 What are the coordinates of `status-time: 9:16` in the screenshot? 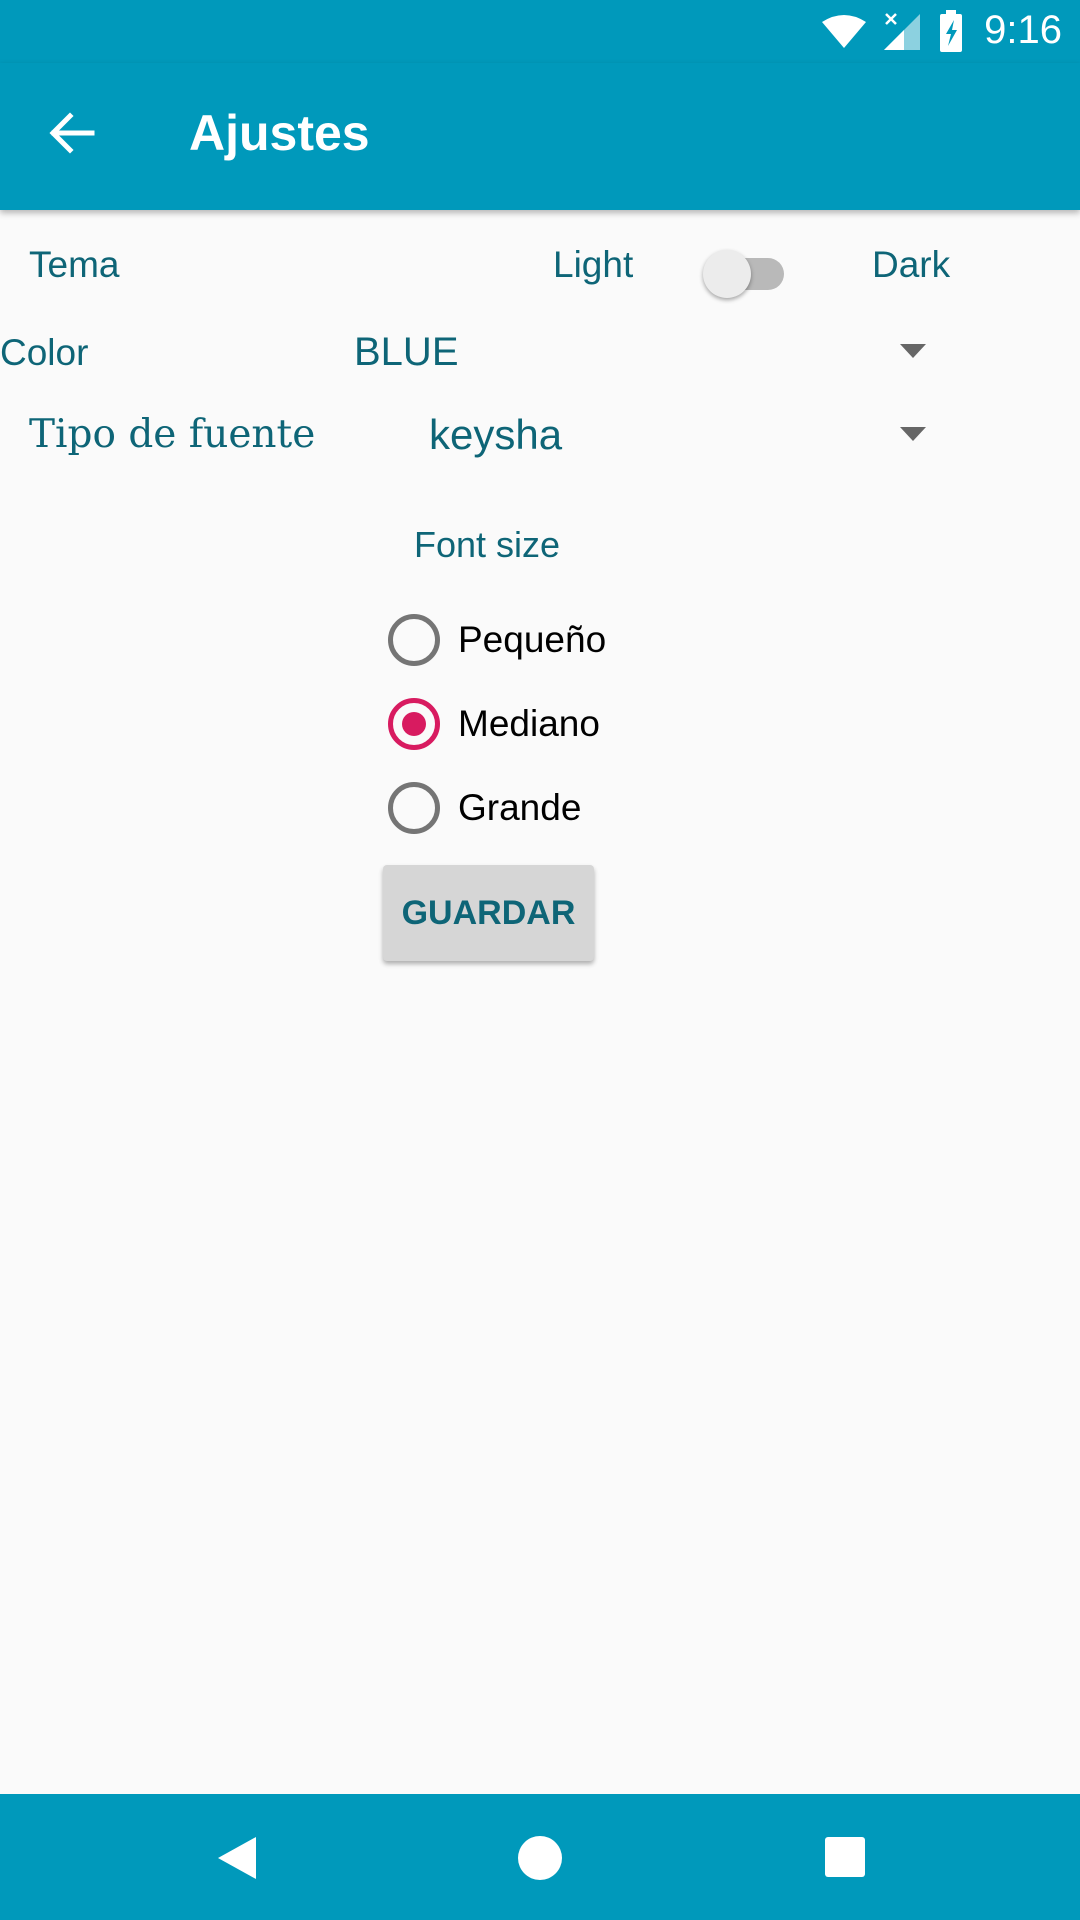 It's located at (1023, 30).